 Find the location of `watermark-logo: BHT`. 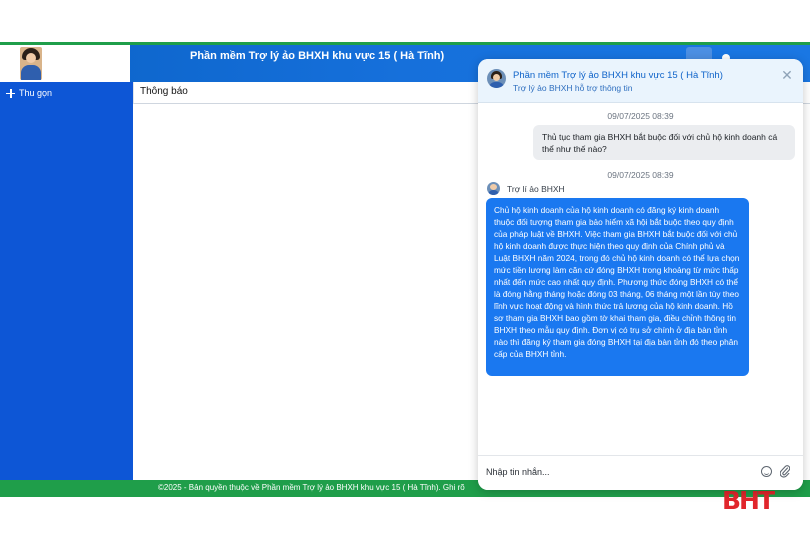

watermark-logo: BHT is located at coordinates (748, 500).